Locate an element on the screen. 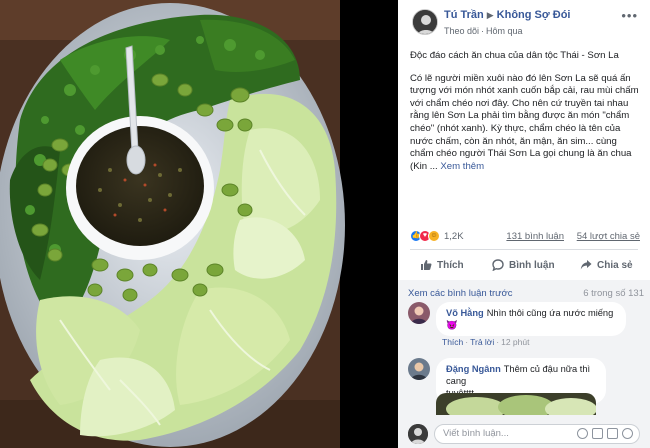 Image resolution: width=650 pixels, height=448 pixels. gif-icon is located at coordinates (612, 433).